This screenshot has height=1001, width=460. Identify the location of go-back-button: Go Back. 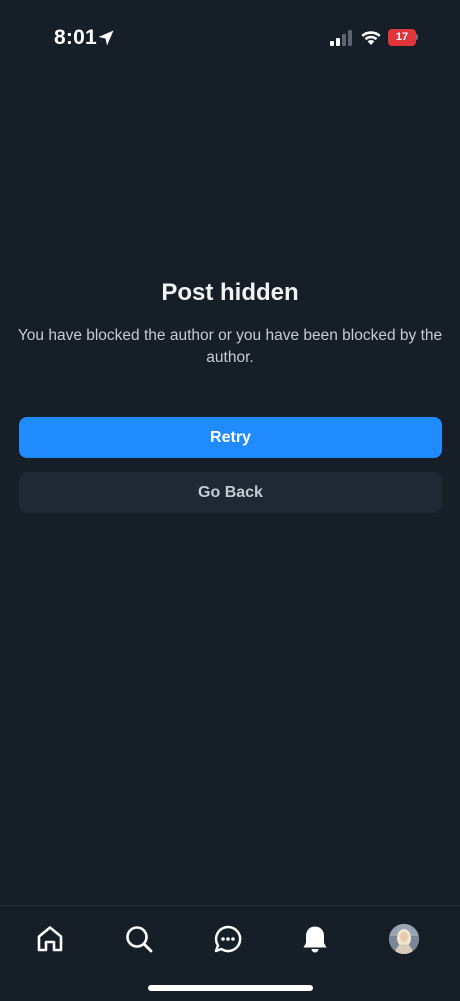
(230, 492).